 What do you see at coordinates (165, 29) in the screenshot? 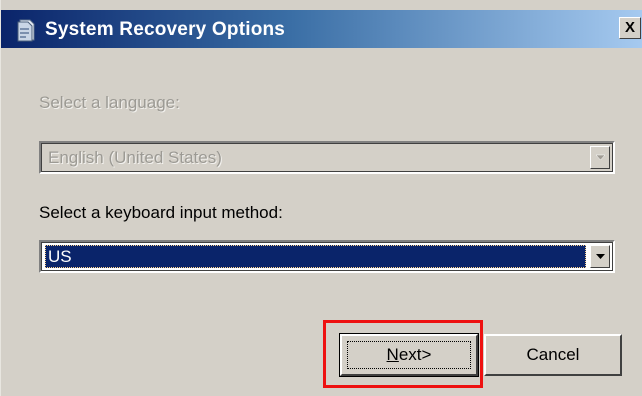
I see `window-title: System Recovery Options` at bounding box center [165, 29].